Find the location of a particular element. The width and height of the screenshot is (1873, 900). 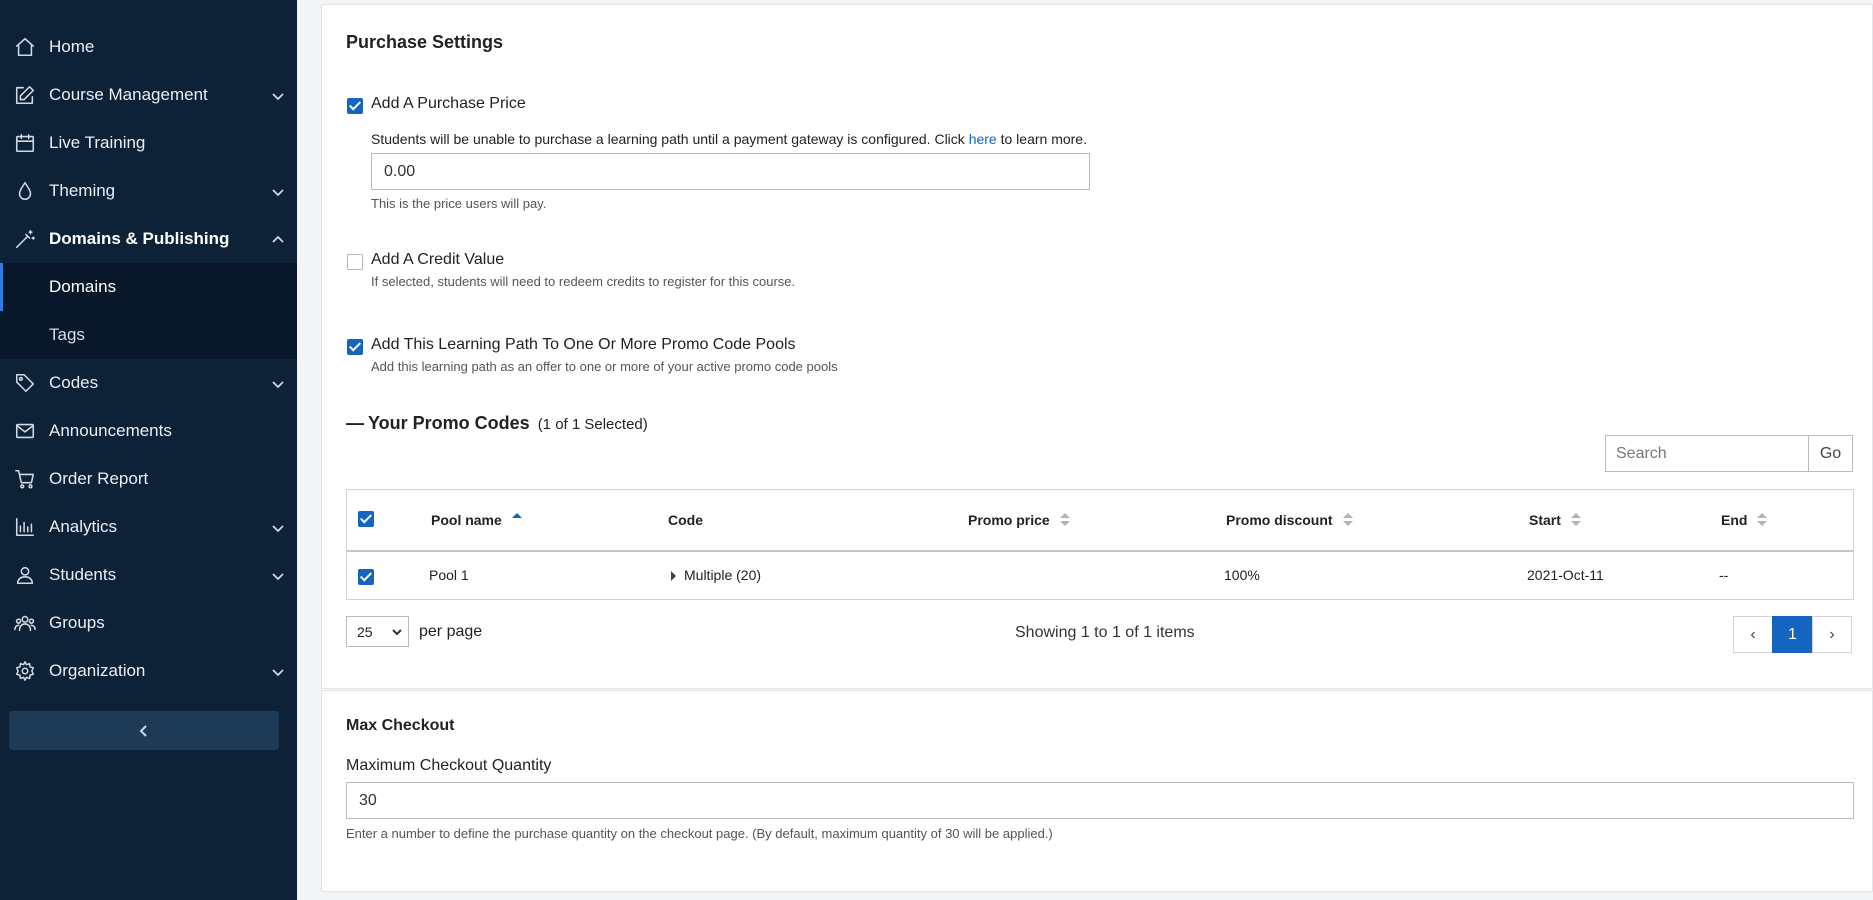

section-title: Purchase Settings is located at coordinates (425, 42).